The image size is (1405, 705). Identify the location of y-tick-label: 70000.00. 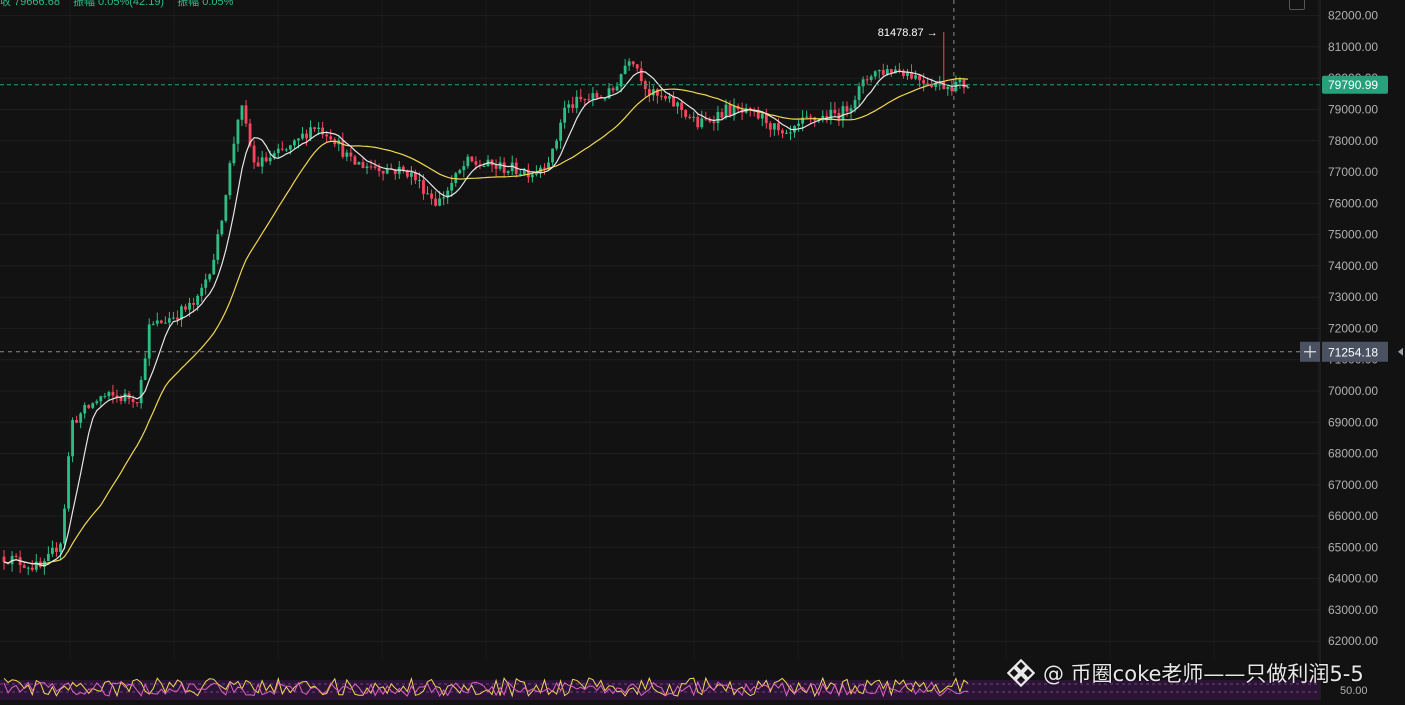
(1353, 391).